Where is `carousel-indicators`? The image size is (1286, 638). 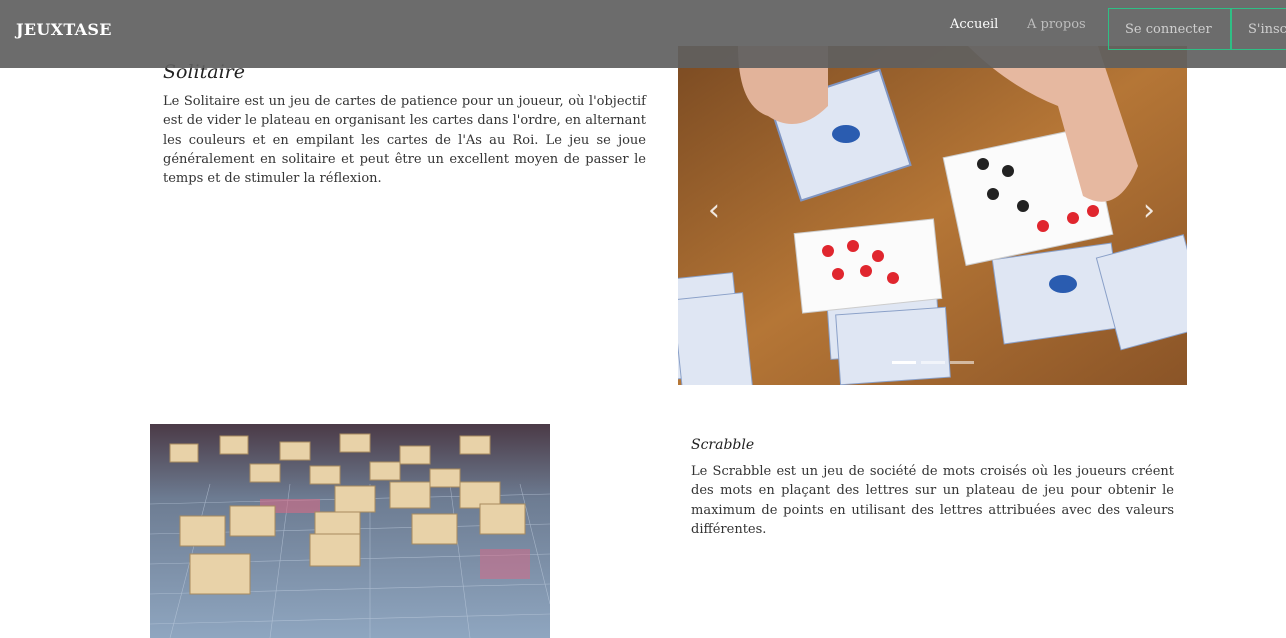
carousel-indicators is located at coordinates (933, 362).